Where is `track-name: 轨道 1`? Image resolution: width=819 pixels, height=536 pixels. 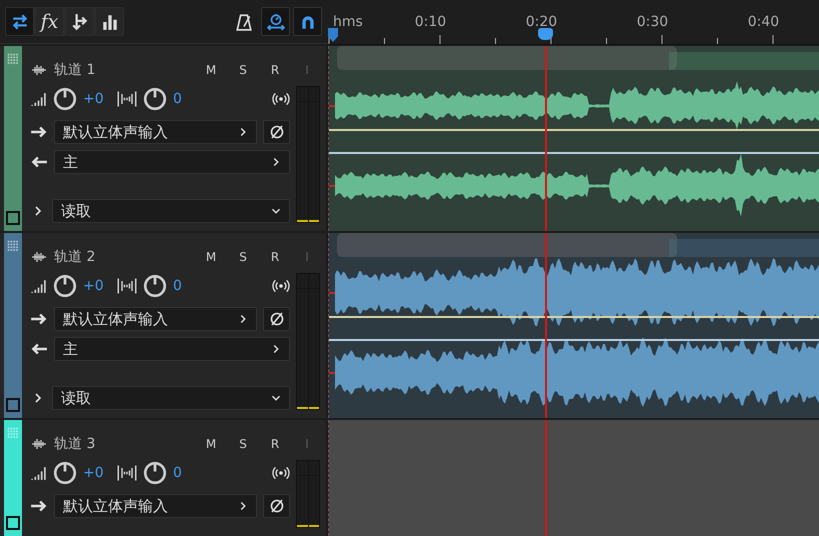
track-name: 轨道 1 is located at coordinates (75, 70).